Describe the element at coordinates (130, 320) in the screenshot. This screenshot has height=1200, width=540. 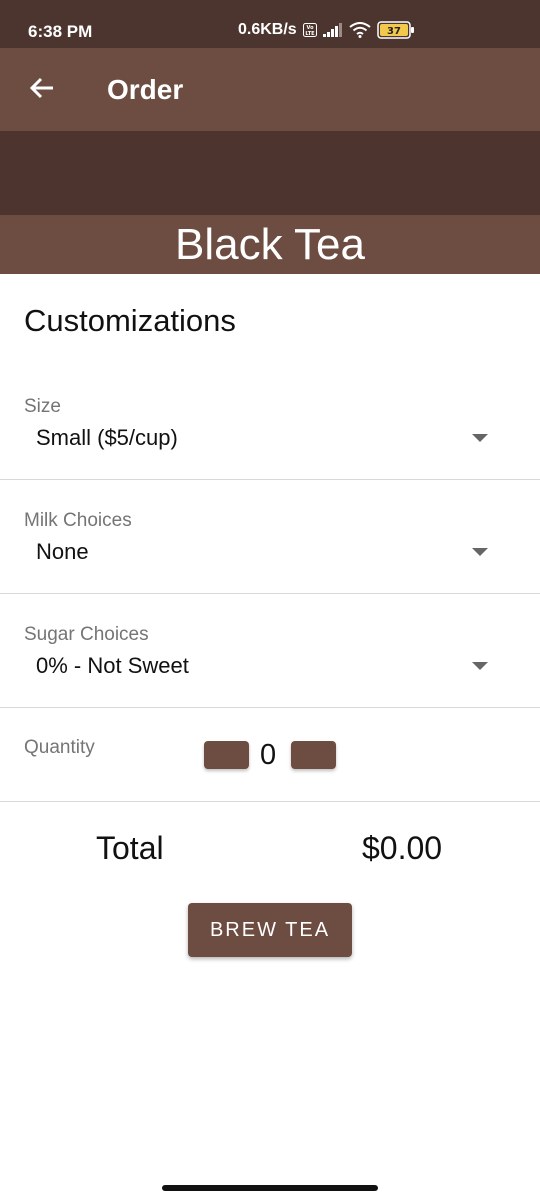
I see `customizations-heading: Customizations` at that location.